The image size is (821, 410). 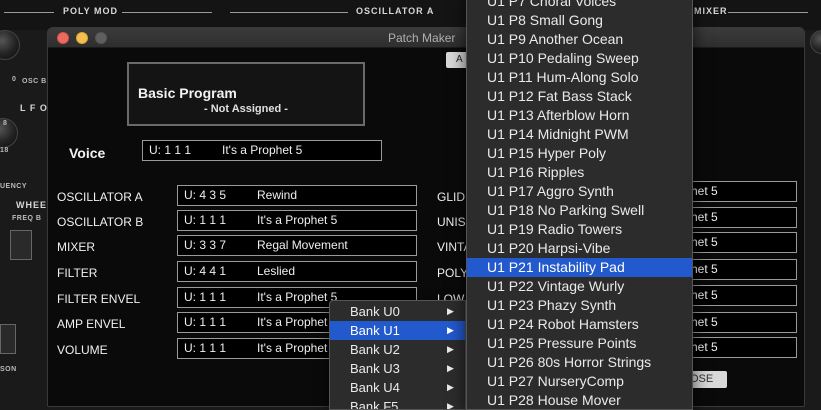 I want to click on patch-item: U1 P28 House Mover, so click(x=579, y=400).